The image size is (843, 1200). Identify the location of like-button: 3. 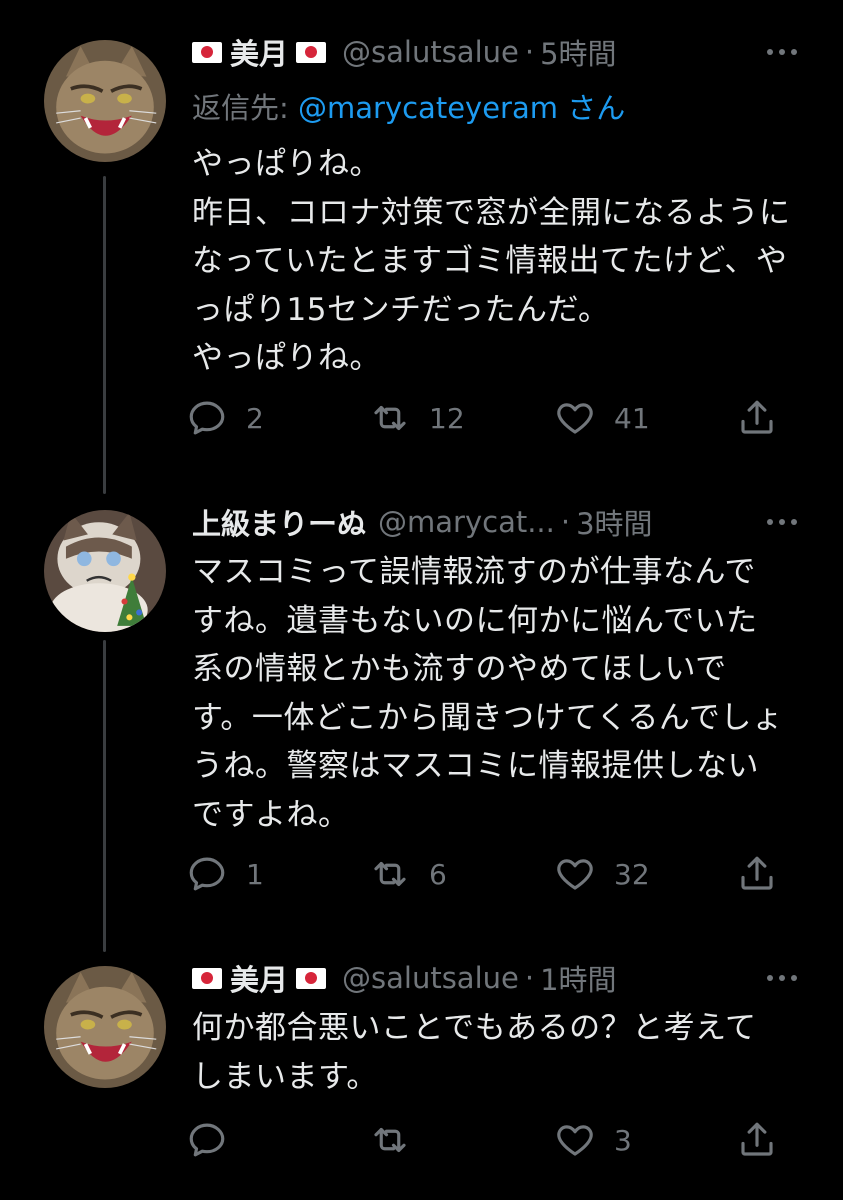
(593, 1140).